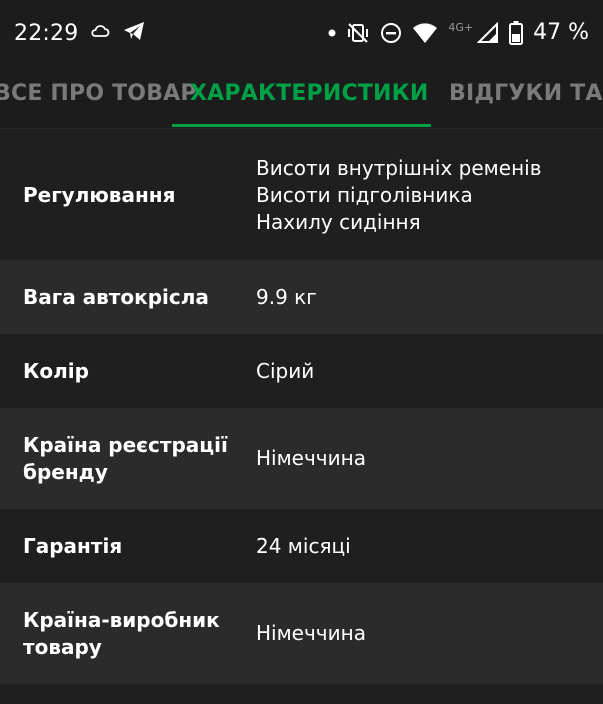  I want to click on tab-specifications: ХАРАКТЕРИСТИКИ, so click(309, 93).